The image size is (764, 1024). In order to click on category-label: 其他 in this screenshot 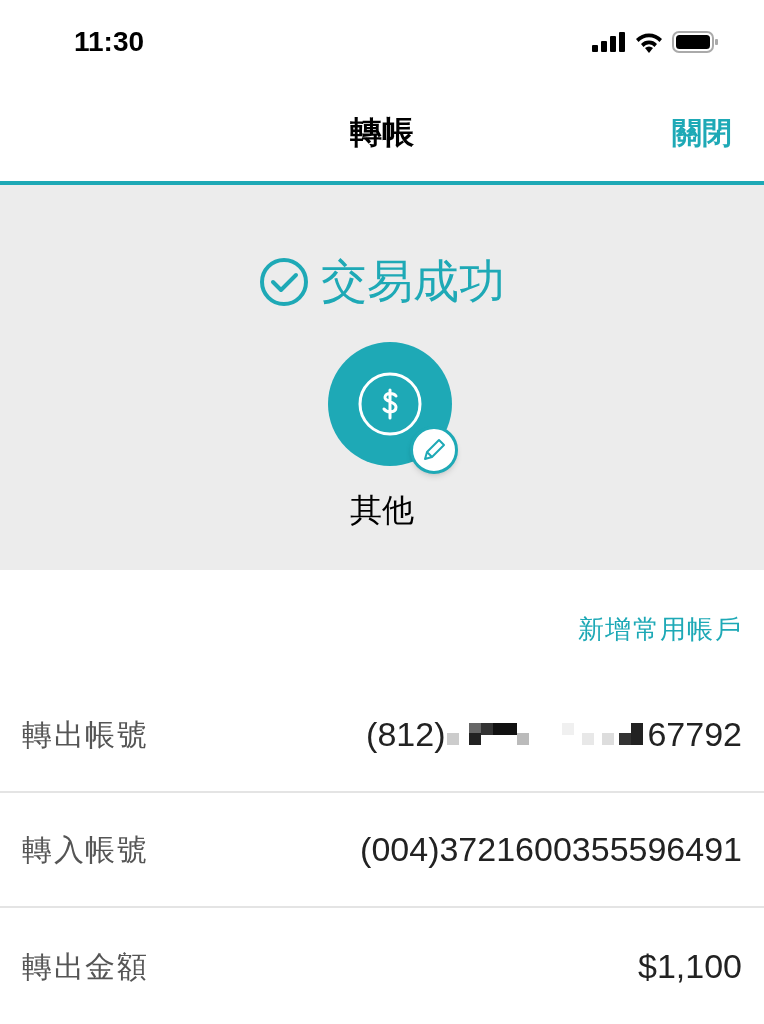, I will do `click(382, 511)`.